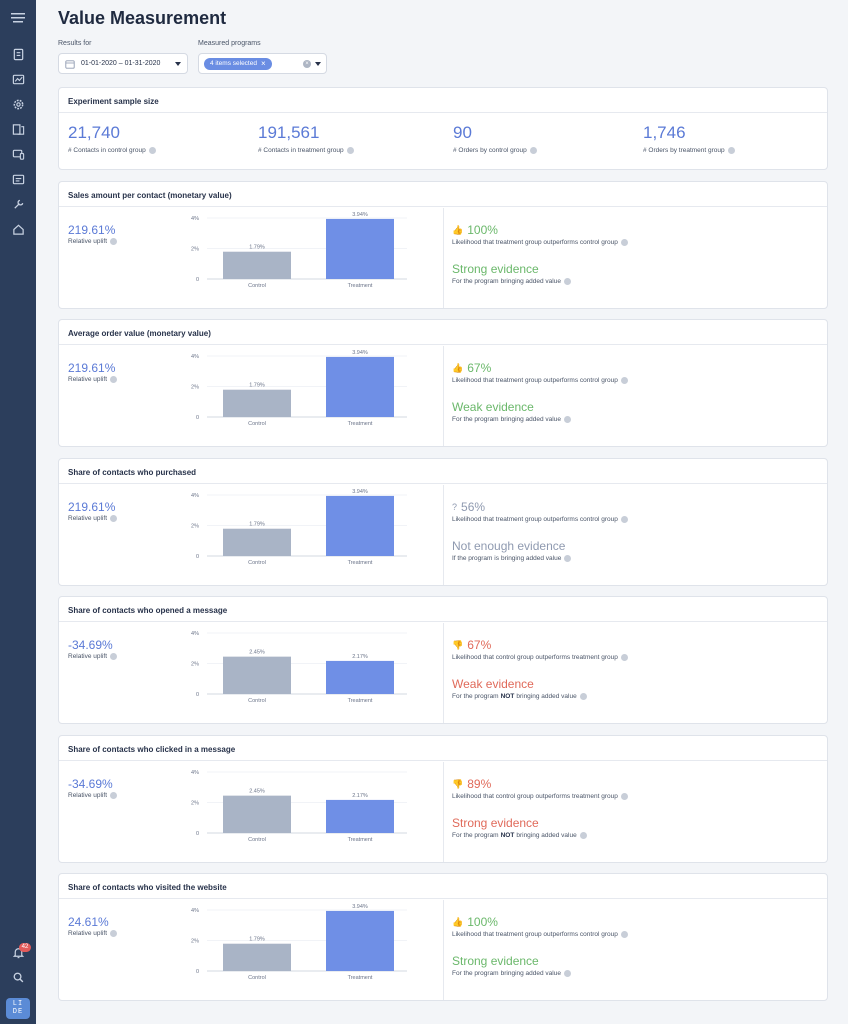  I want to click on evidence-level: Strong evidence, so click(495, 961).